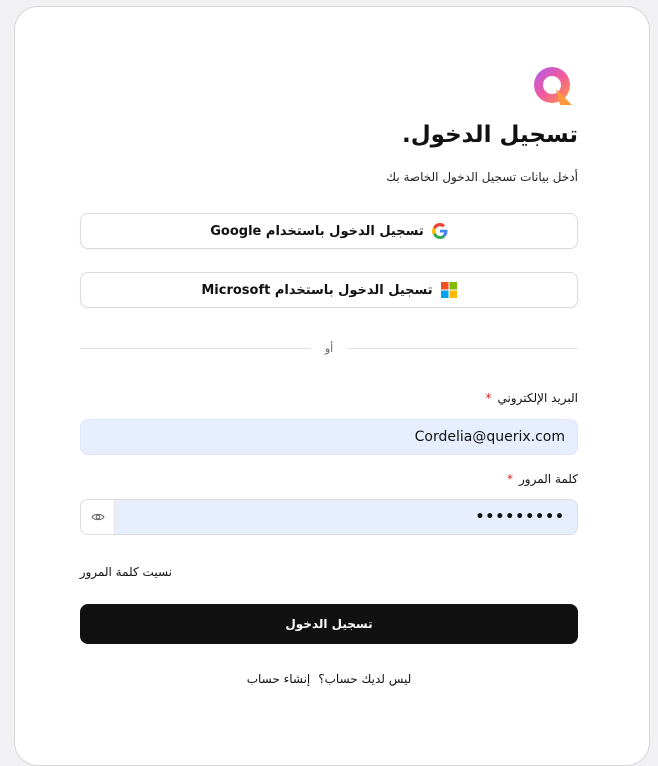 The height and width of the screenshot is (766, 658). What do you see at coordinates (126, 572) in the screenshot?
I see `forgot-password-link: نسيت كلمة المرور` at bounding box center [126, 572].